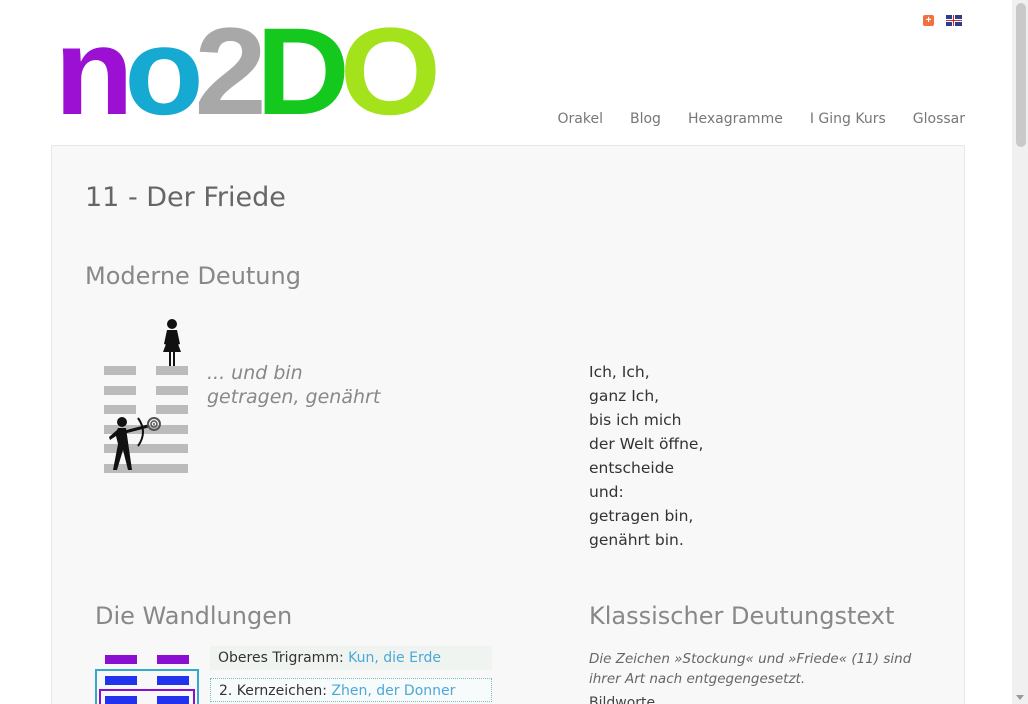 The width and height of the screenshot is (1028, 704). I want to click on modern-heading: Moderne Deutung, so click(193, 276).